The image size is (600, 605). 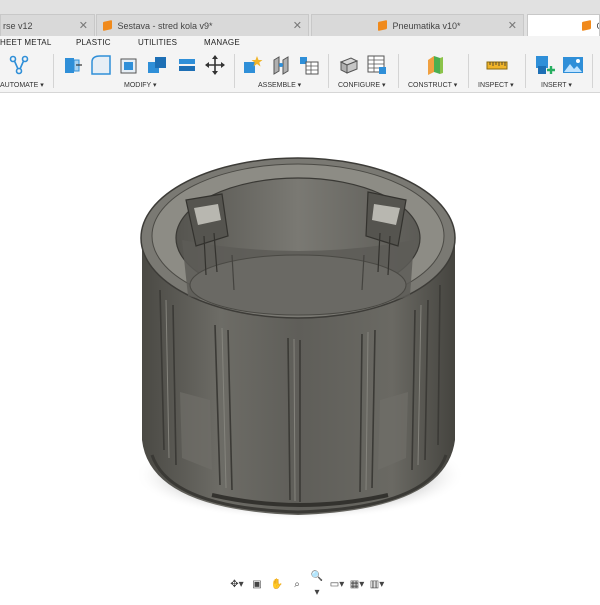 What do you see at coordinates (157, 65) in the screenshot?
I see `combine-icon` at bounding box center [157, 65].